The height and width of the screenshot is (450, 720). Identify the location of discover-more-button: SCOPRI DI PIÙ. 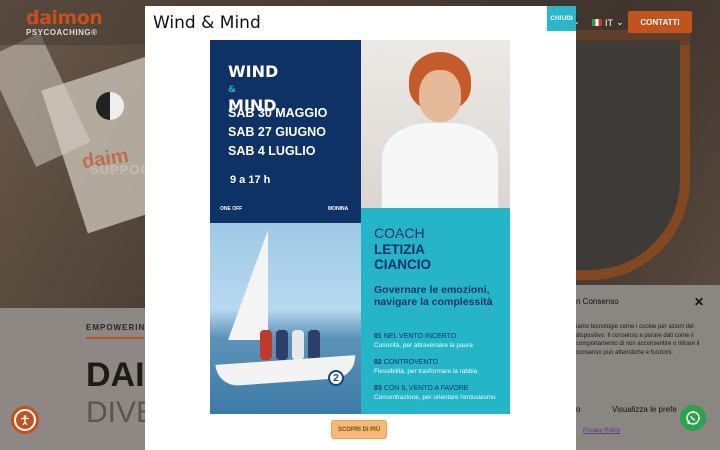
(359, 429).